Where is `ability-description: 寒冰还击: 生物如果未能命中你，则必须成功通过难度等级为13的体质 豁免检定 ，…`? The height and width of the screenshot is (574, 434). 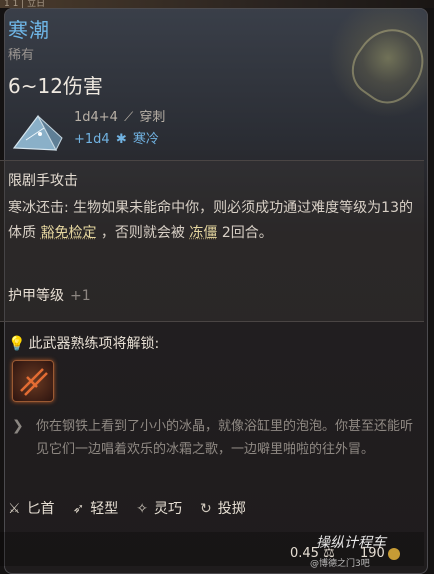
ability-description: 寒冰还击: 生物如果未能命中你，则必须成功通过难度等级为13的体质 豁免检定 ，… is located at coordinates (213, 221).